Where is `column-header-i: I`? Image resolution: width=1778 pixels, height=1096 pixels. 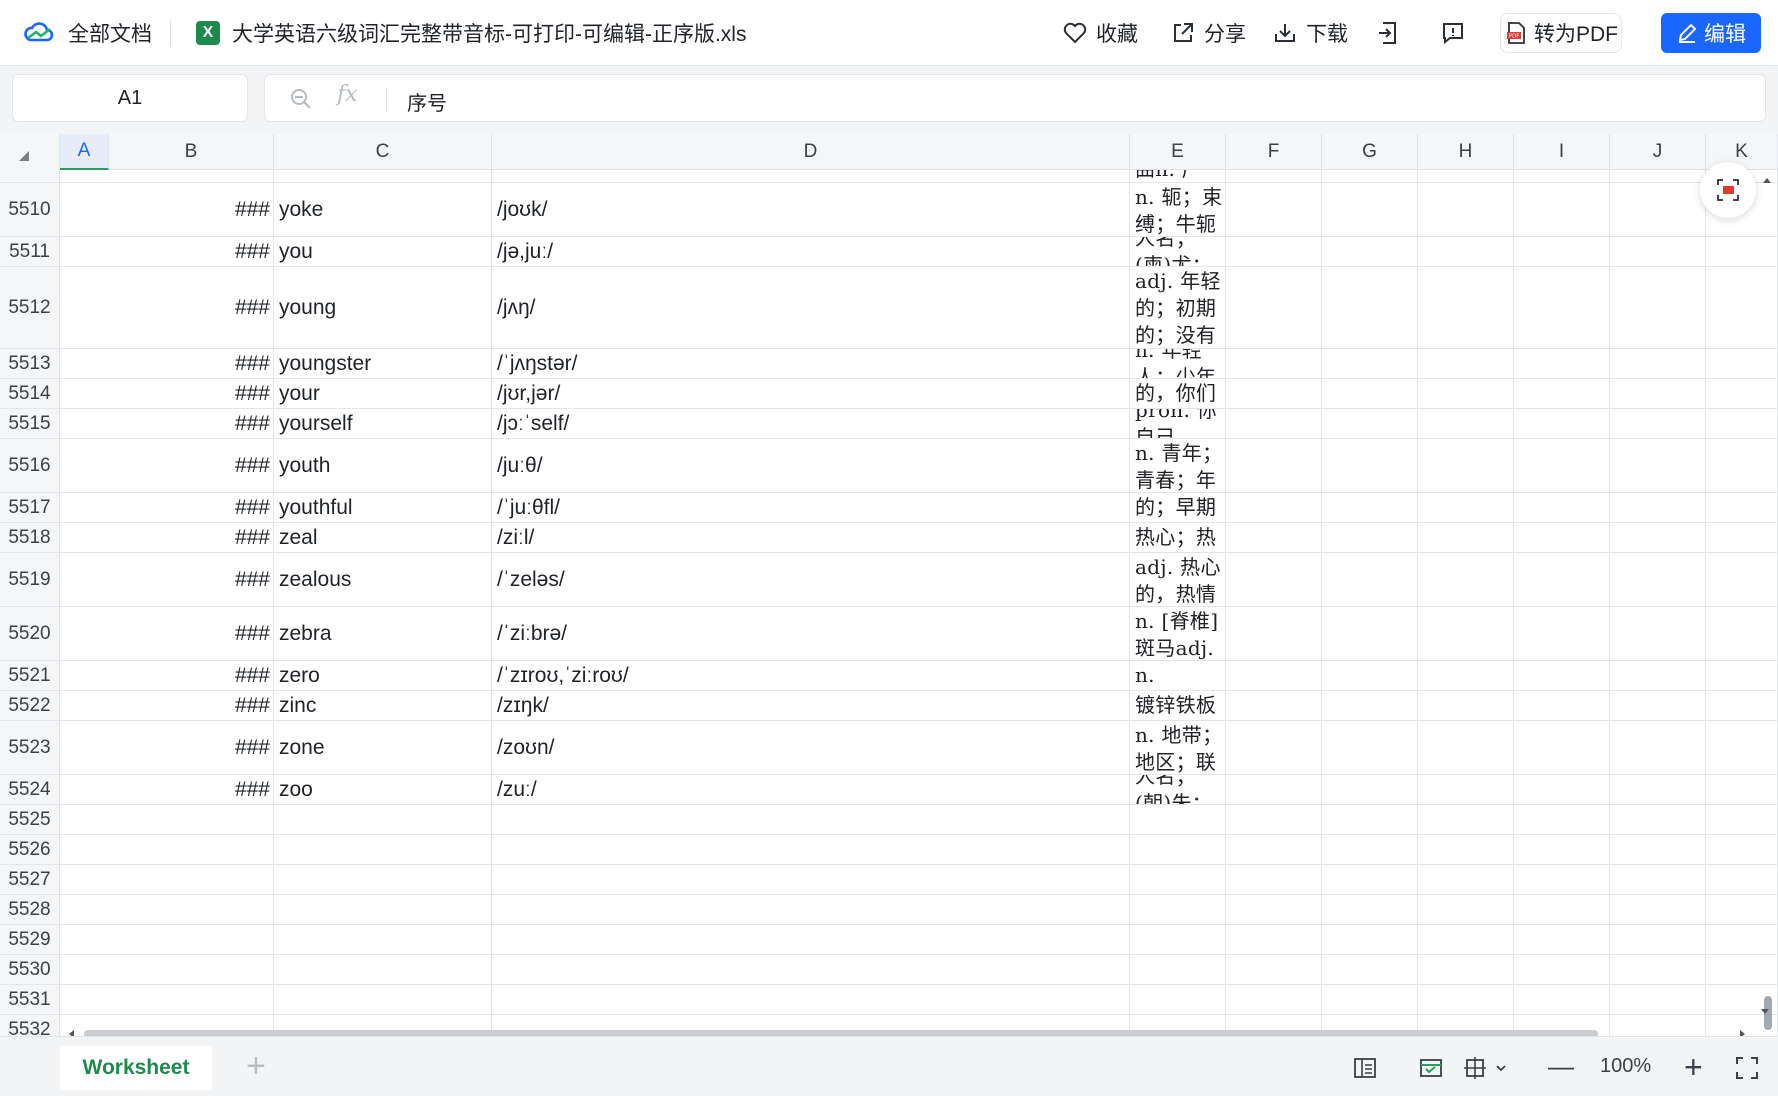
column-header-i: I is located at coordinates (1562, 152).